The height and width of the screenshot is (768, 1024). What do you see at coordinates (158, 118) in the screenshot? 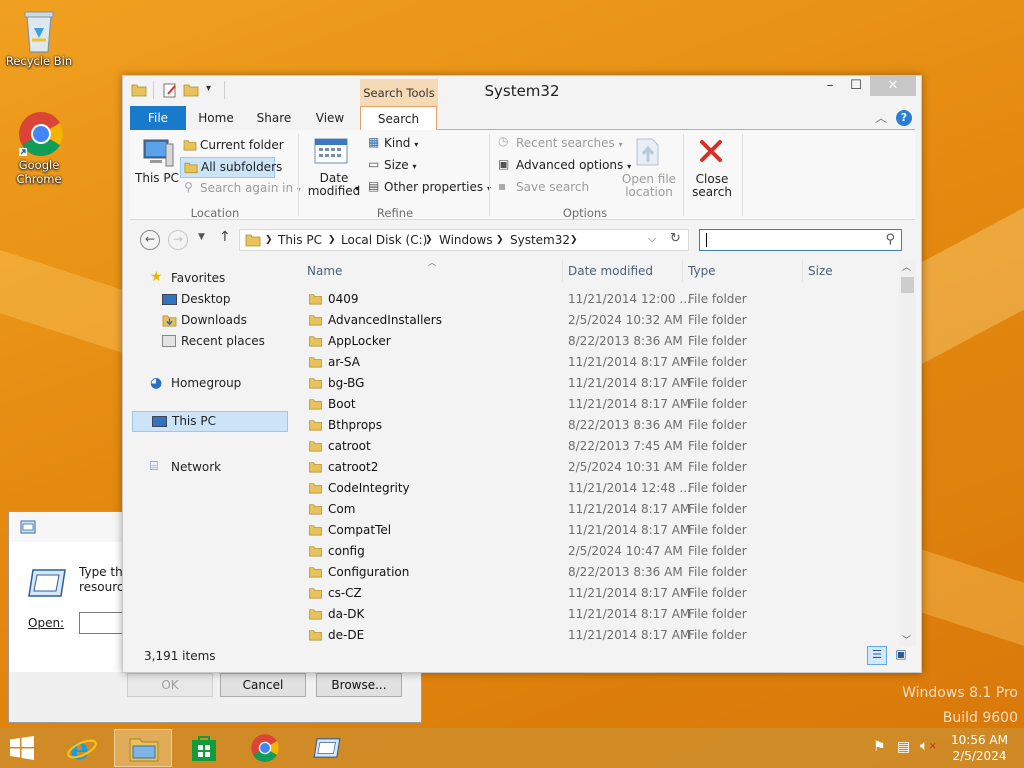
I see `tab-file: File` at bounding box center [158, 118].